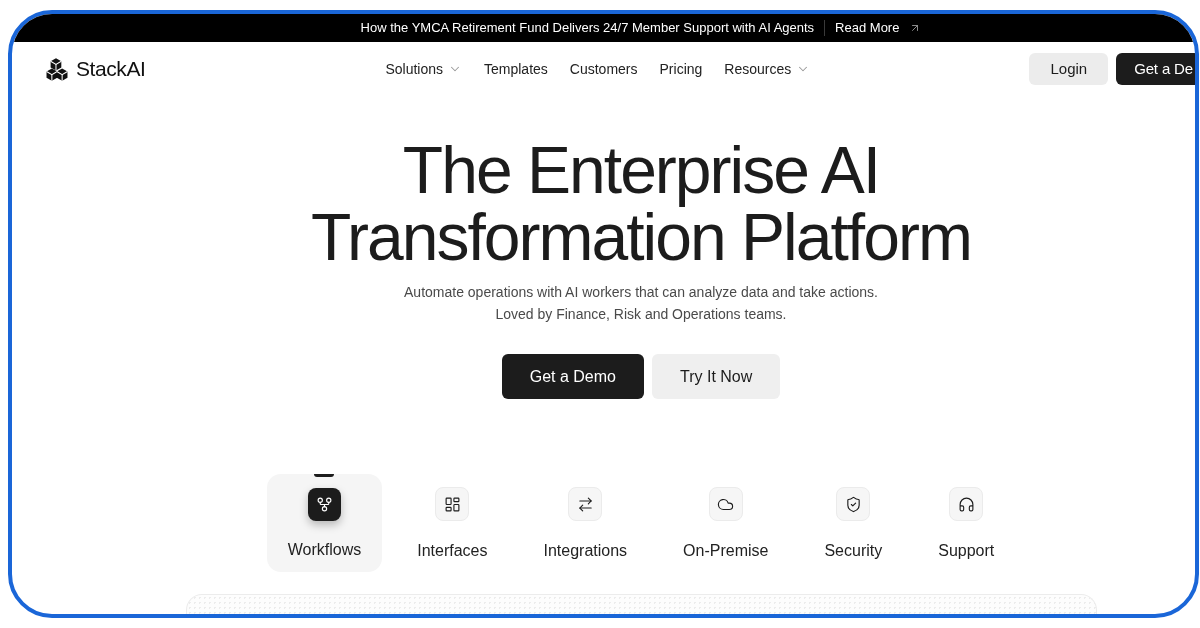 Image resolution: width=1200 pixels, height=628 pixels. I want to click on demo-button: Get a Demo, so click(572, 376).